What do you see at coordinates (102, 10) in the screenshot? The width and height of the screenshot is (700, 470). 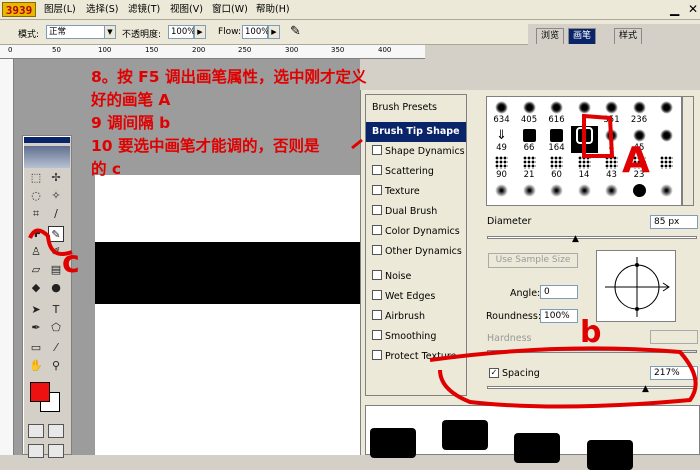 I see `menu-select: 选择(S)` at bounding box center [102, 10].